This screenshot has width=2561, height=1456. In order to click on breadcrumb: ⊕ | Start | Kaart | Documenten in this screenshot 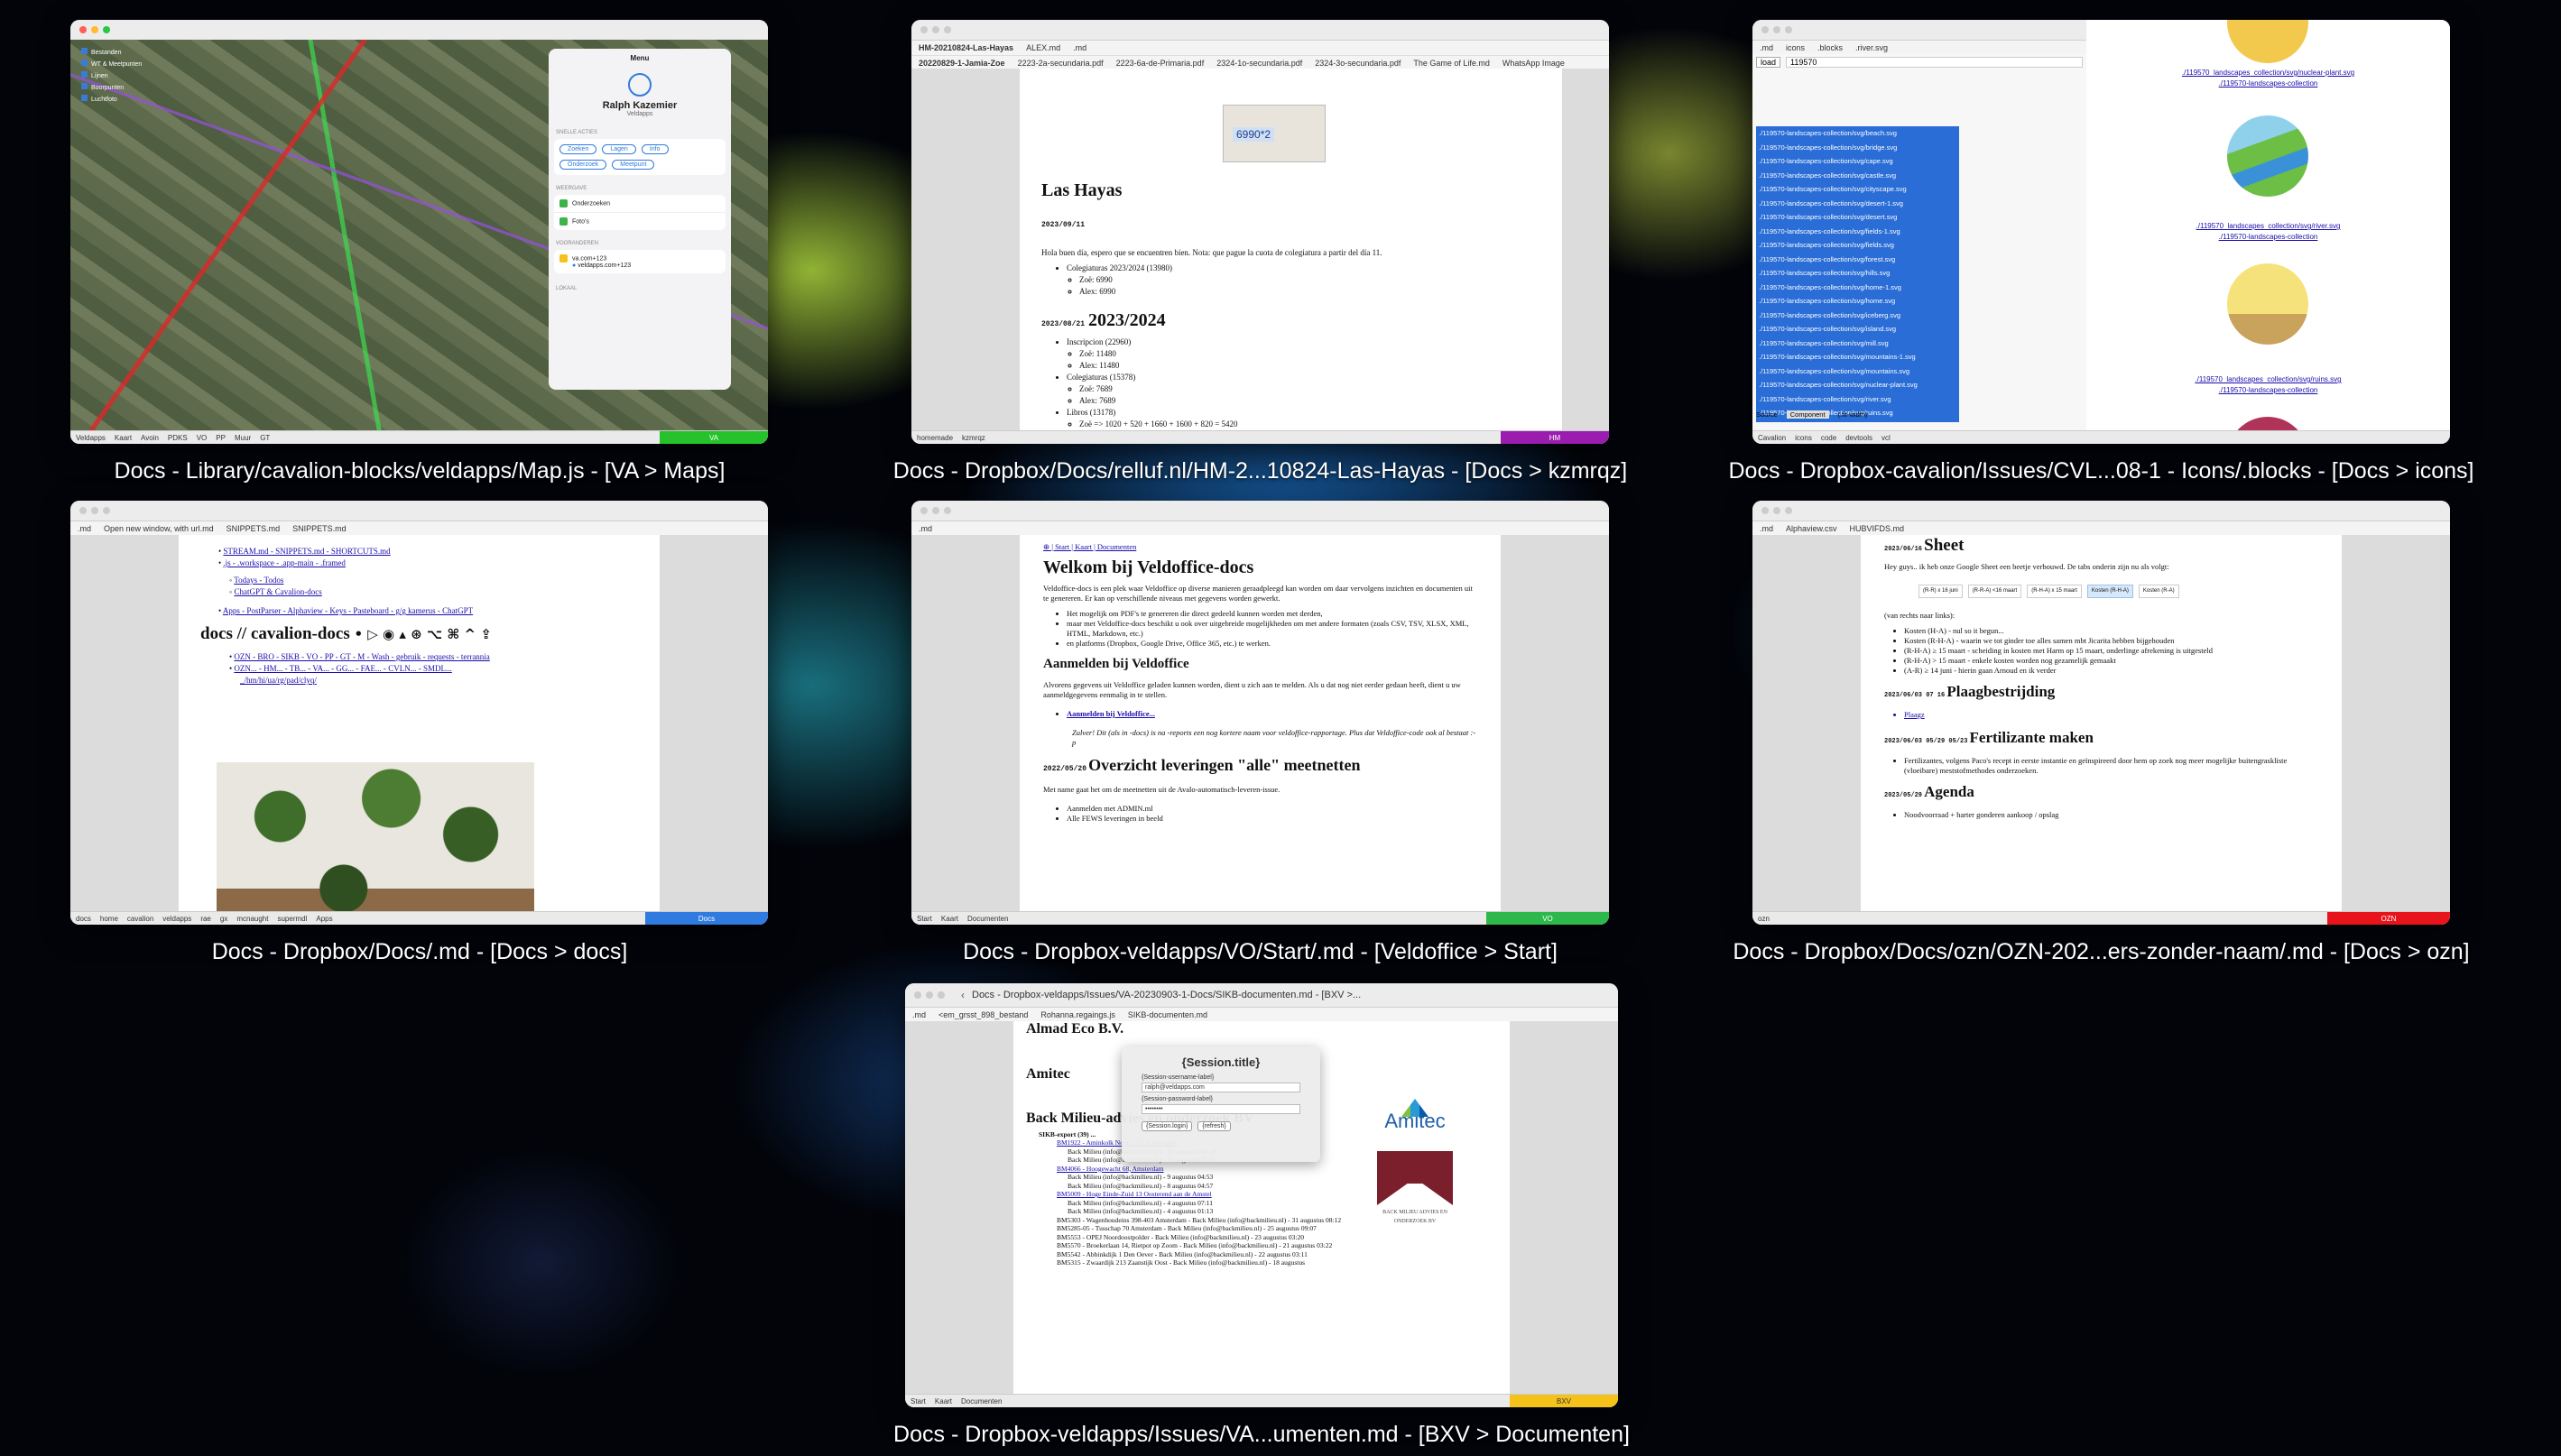, I will do `click(1260, 547)`.